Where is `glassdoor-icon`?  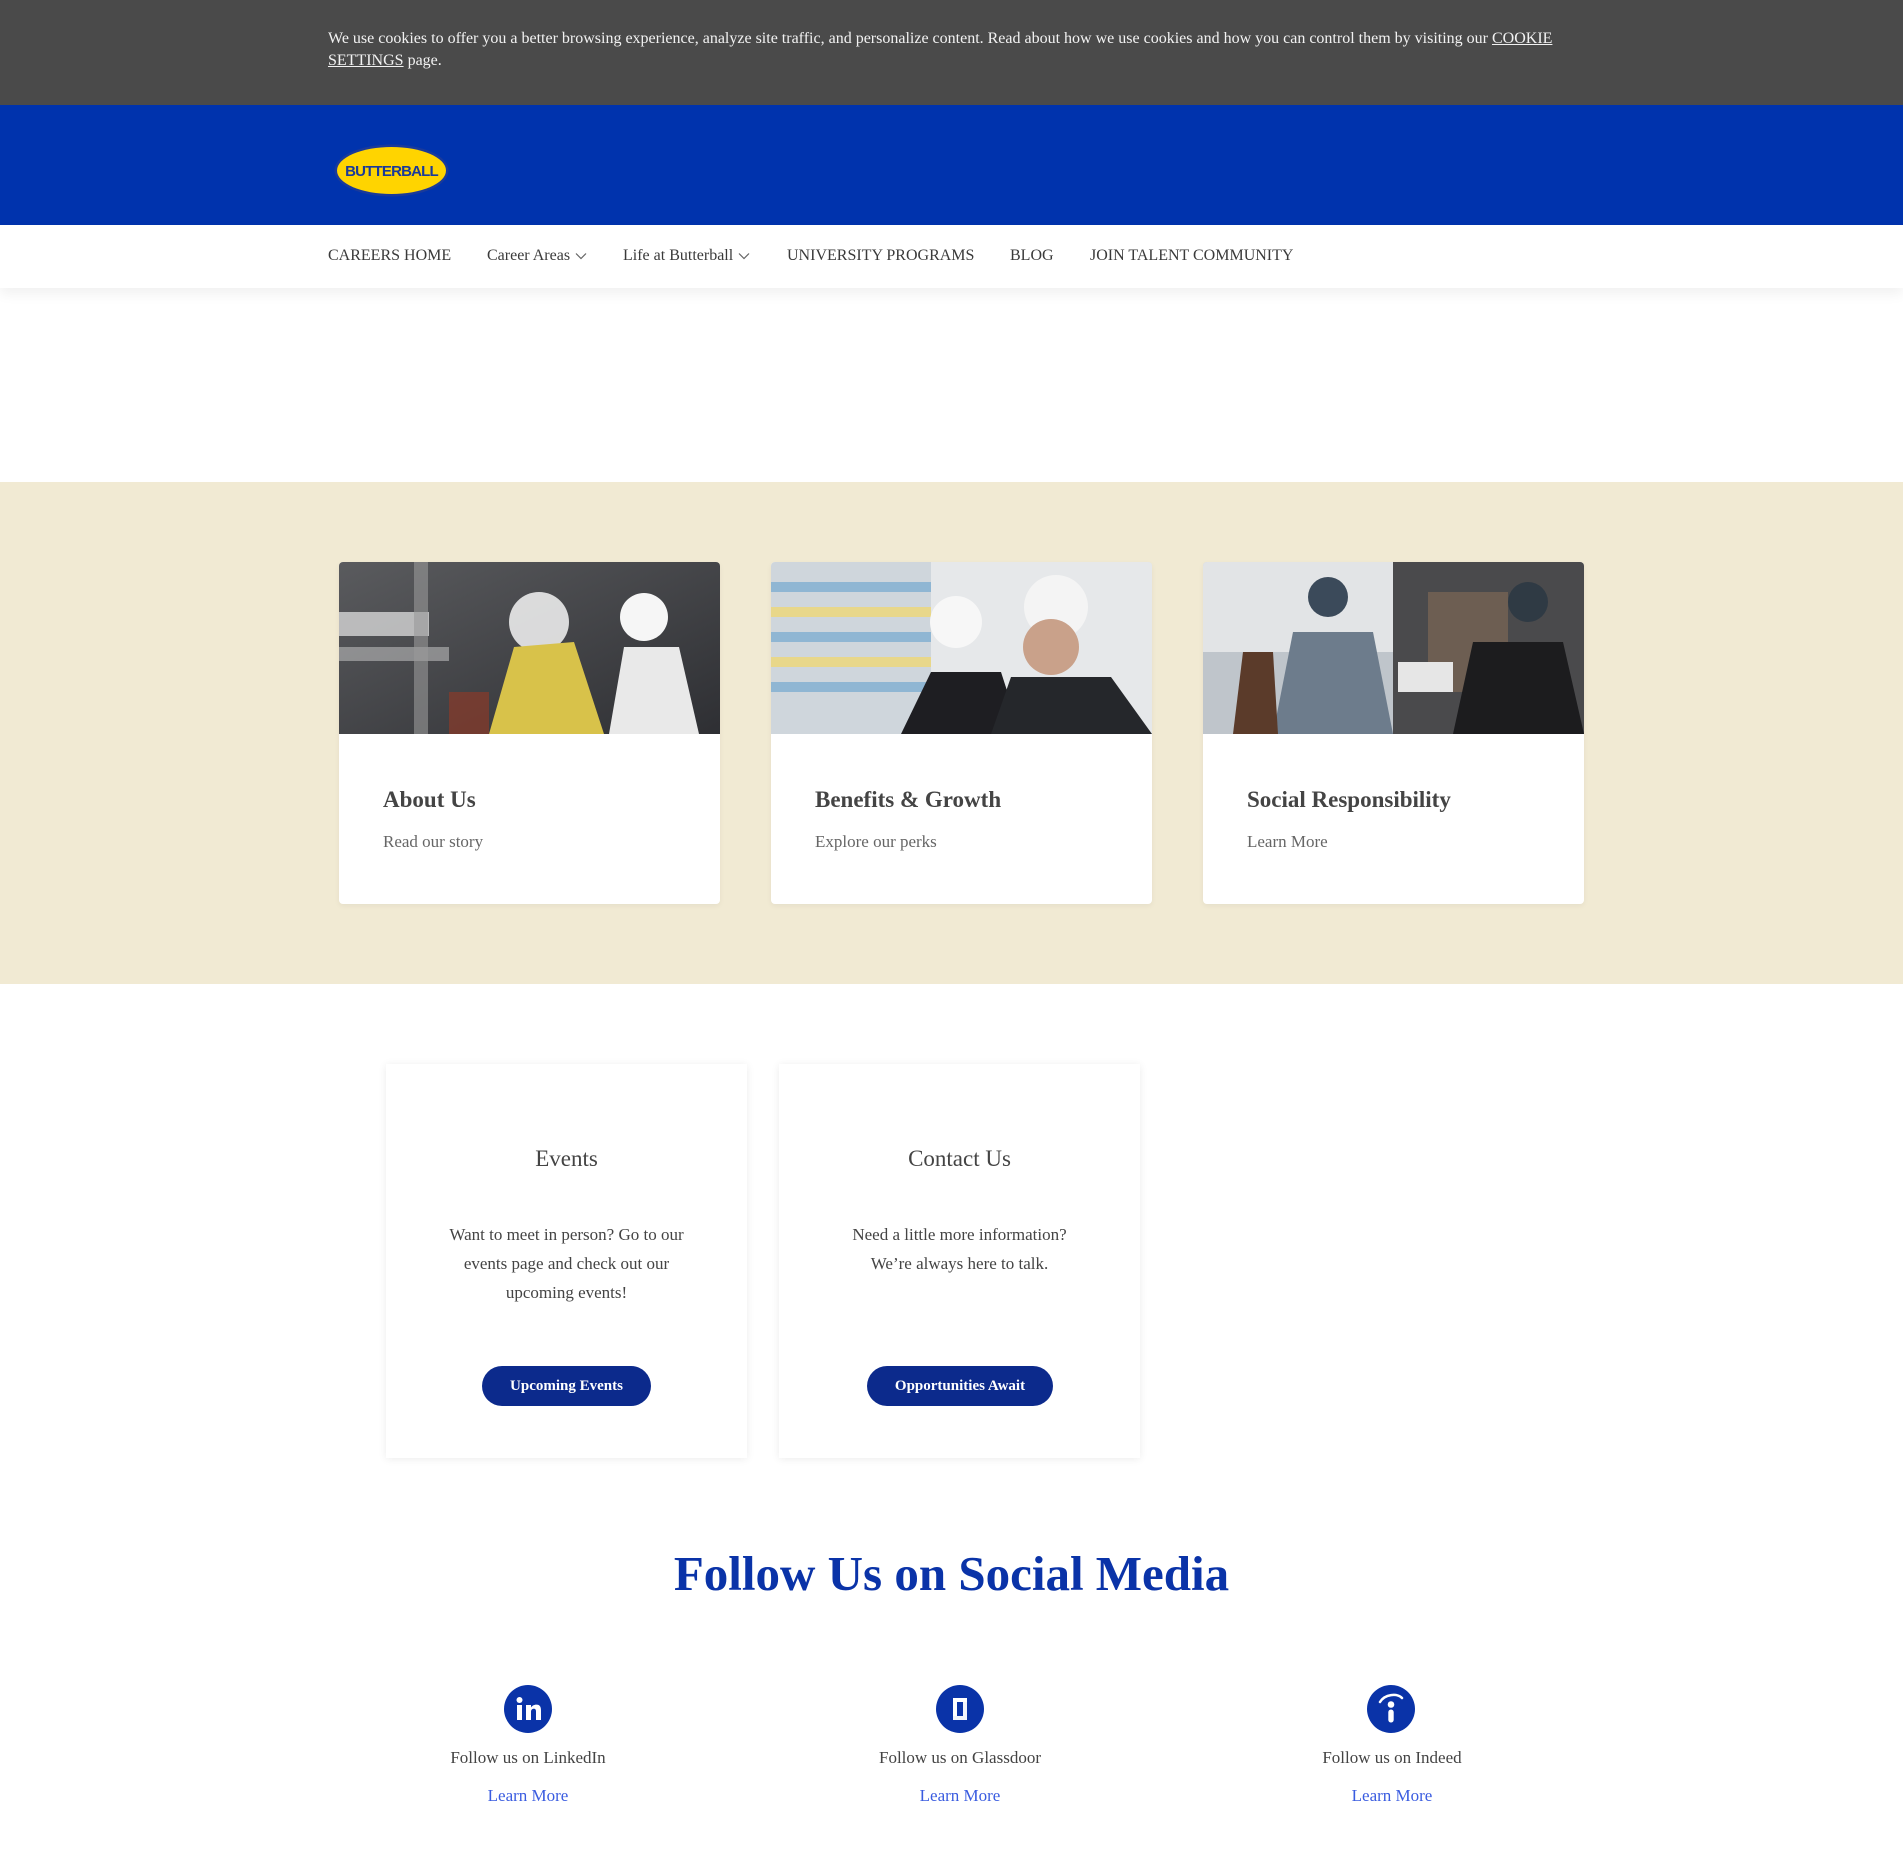 glassdoor-icon is located at coordinates (960, 1709).